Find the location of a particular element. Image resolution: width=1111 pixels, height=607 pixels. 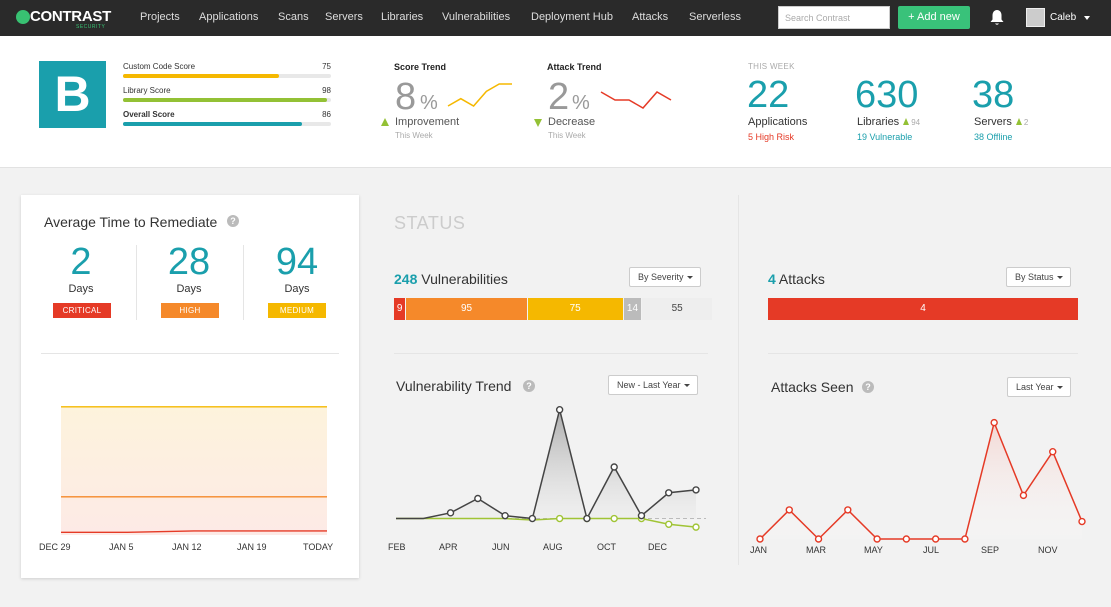

nav-libraries: Libraries is located at coordinates (402, 17).